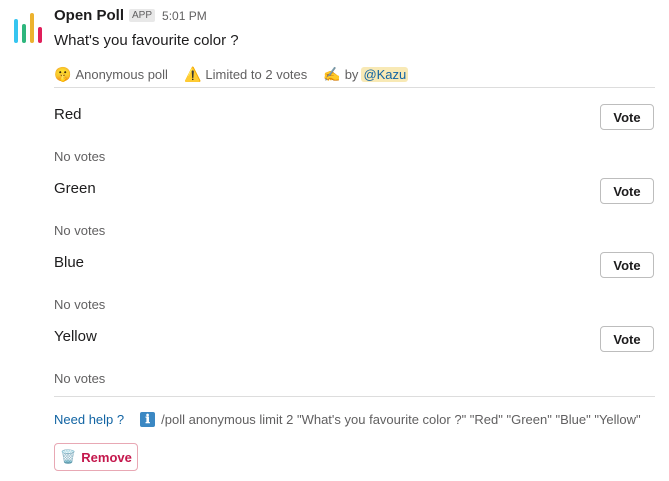  I want to click on vote-button-green: Vote, so click(627, 191).